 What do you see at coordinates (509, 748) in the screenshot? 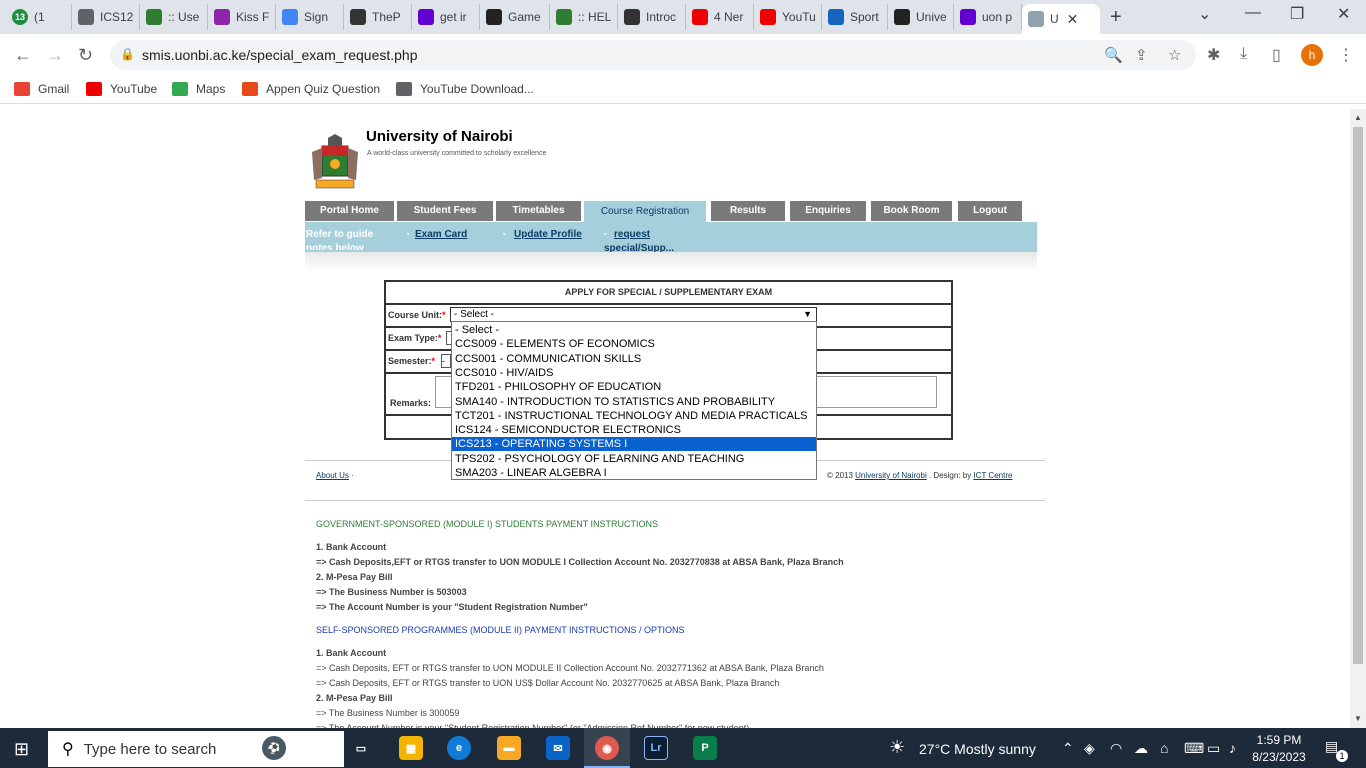
I see `file-explorer-icon: ▬` at bounding box center [509, 748].